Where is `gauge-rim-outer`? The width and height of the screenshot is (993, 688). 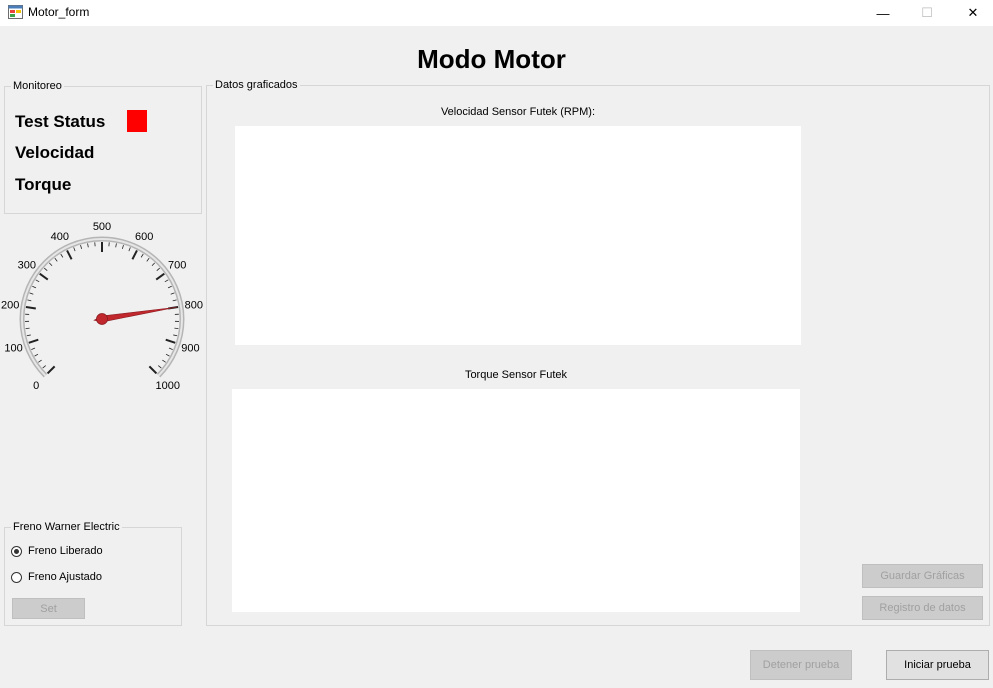 gauge-rim-outer is located at coordinates (102, 307).